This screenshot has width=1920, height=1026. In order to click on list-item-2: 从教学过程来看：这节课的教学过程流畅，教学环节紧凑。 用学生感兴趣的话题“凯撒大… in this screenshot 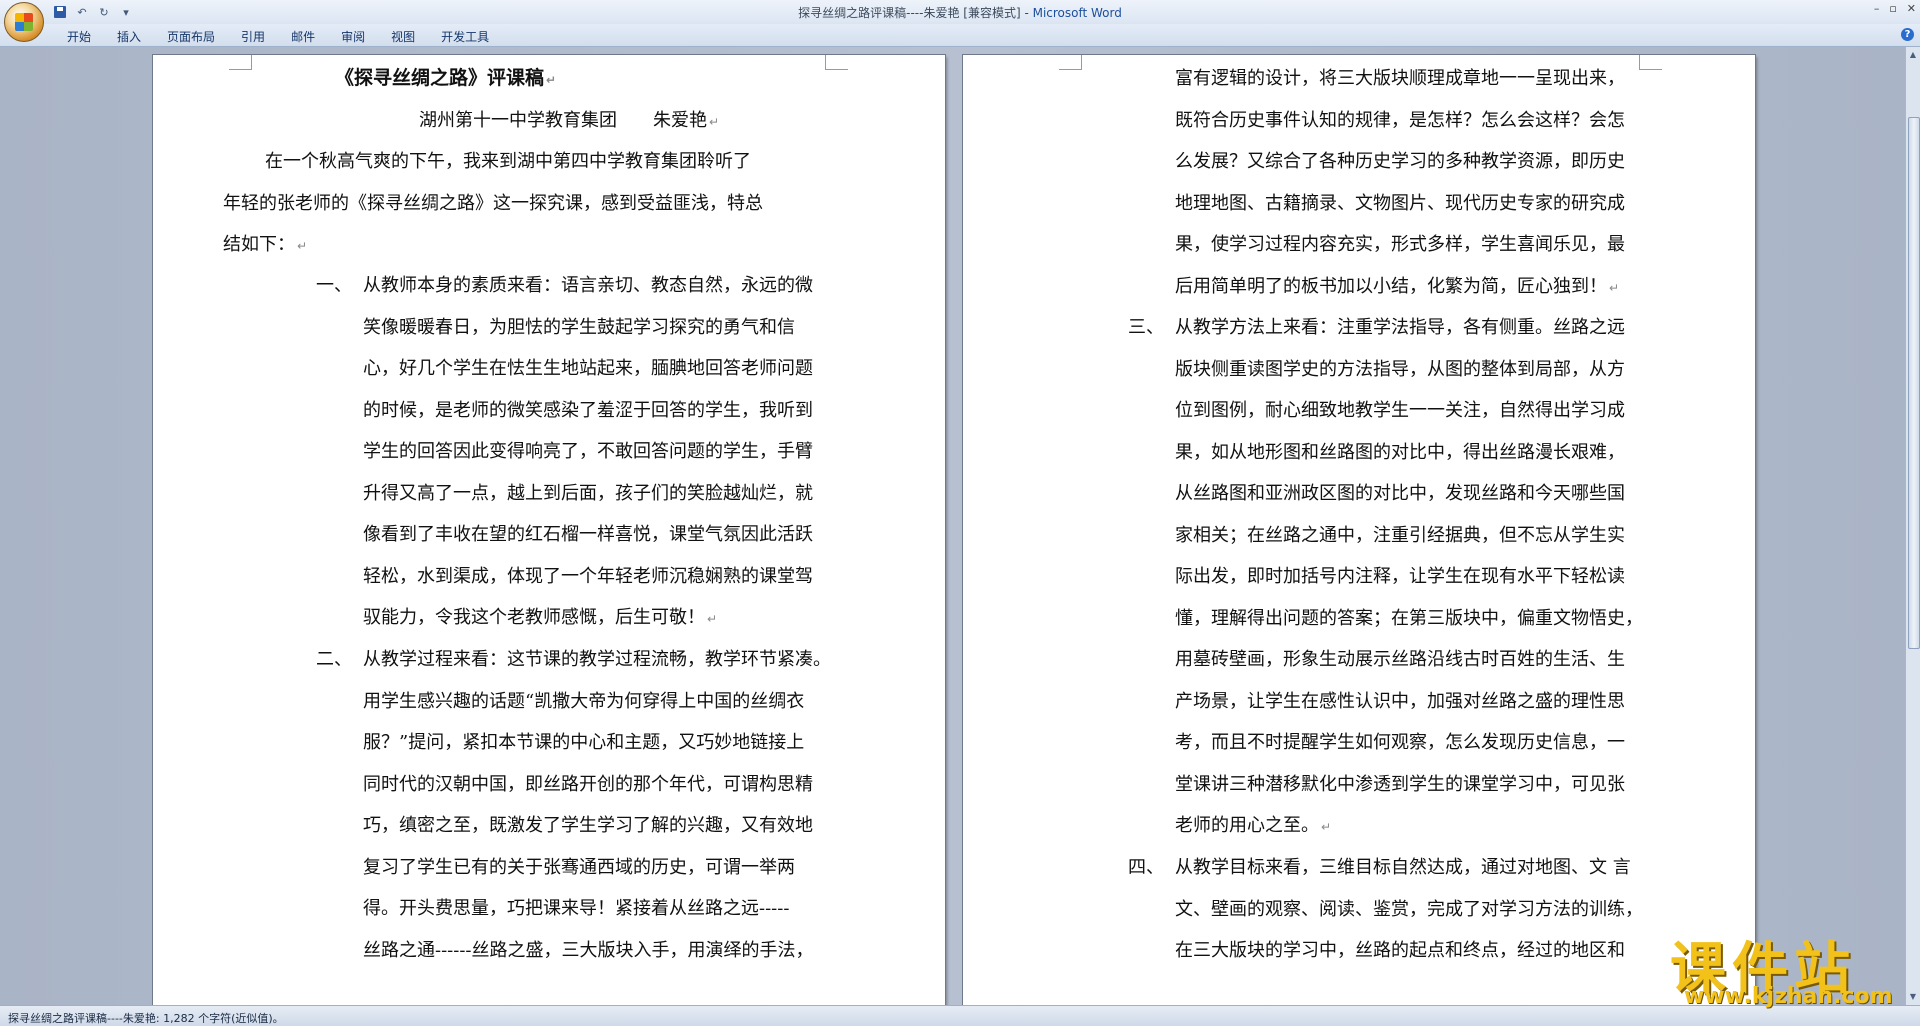, I will do `click(603, 805)`.